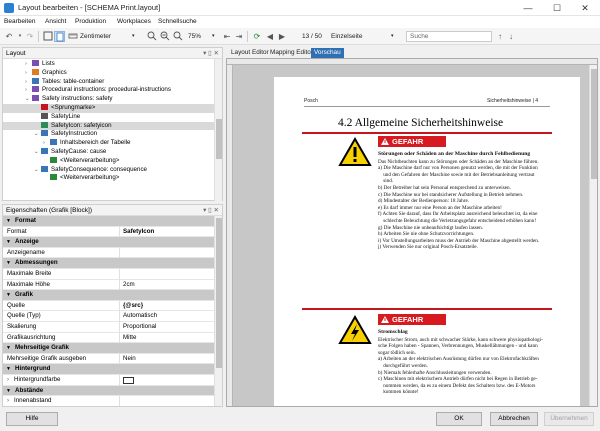 This screenshot has width=600, height=431. Describe the element at coordinates (109, 221) in the screenshot. I see `property-category: ▼ Format` at that location.